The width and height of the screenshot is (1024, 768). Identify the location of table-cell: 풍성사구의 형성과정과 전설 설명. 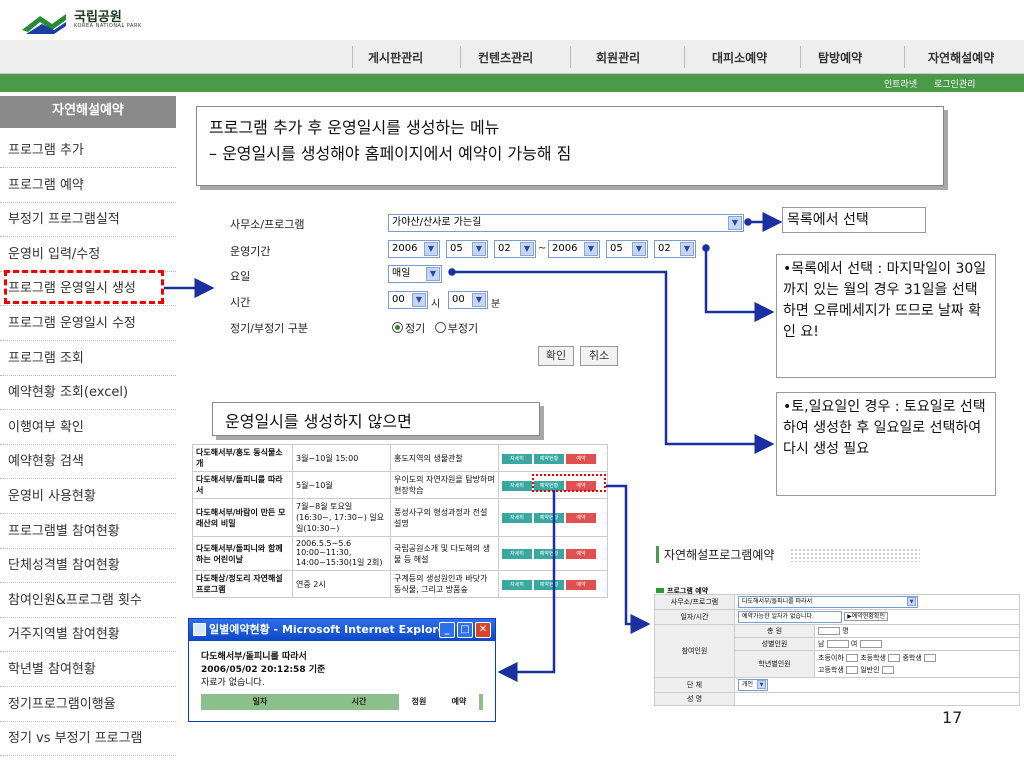
(444, 517).